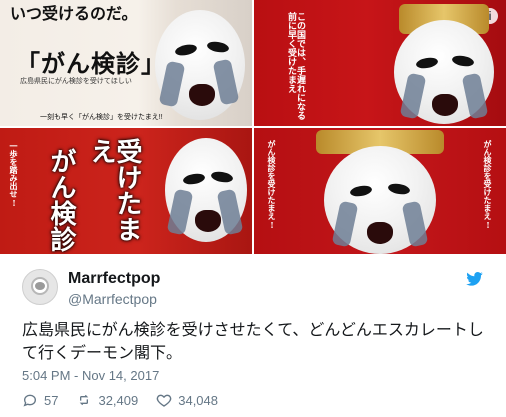 This screenshot has width=506, height=417. I want to click on retweet-count: 32,409, so click(118, 400).